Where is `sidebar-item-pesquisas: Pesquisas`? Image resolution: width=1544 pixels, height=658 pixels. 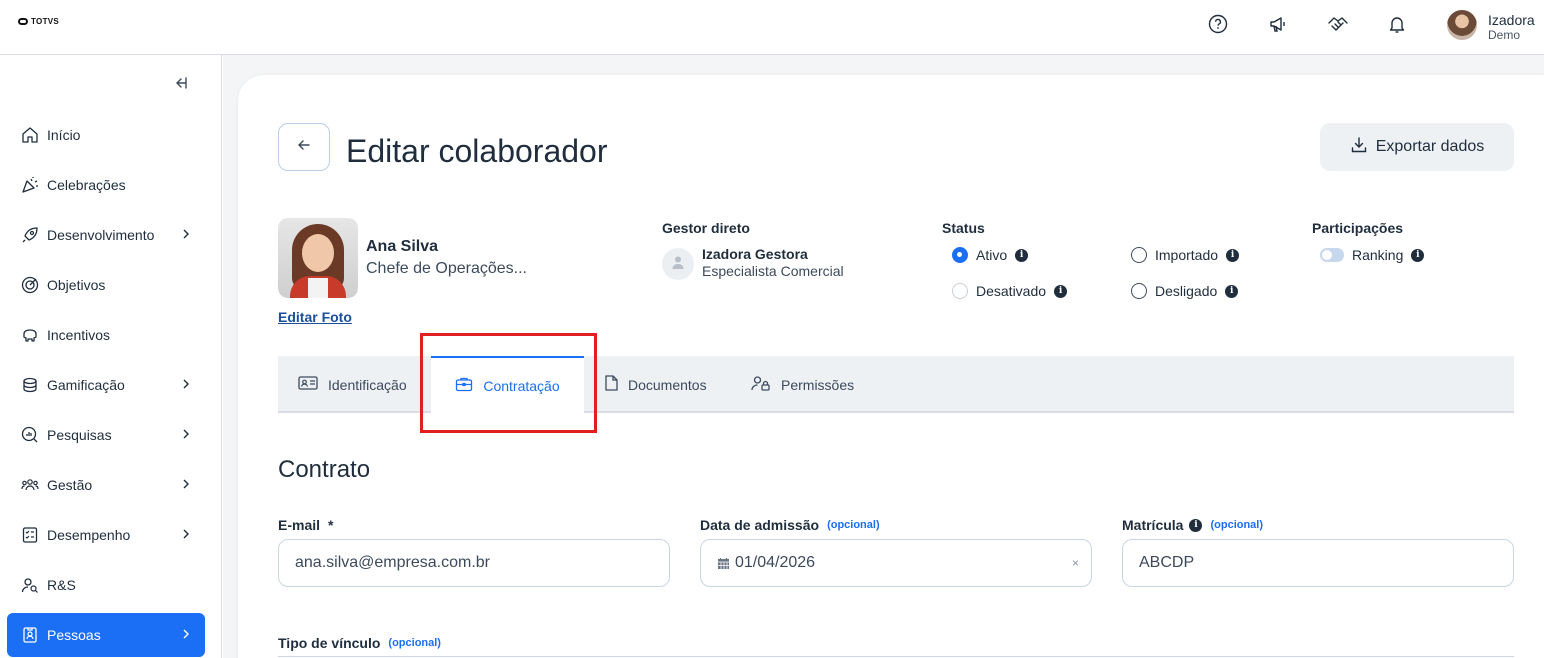
sidebar-item-pesquisas: Pesquisas is located at coordinates (106, 435).